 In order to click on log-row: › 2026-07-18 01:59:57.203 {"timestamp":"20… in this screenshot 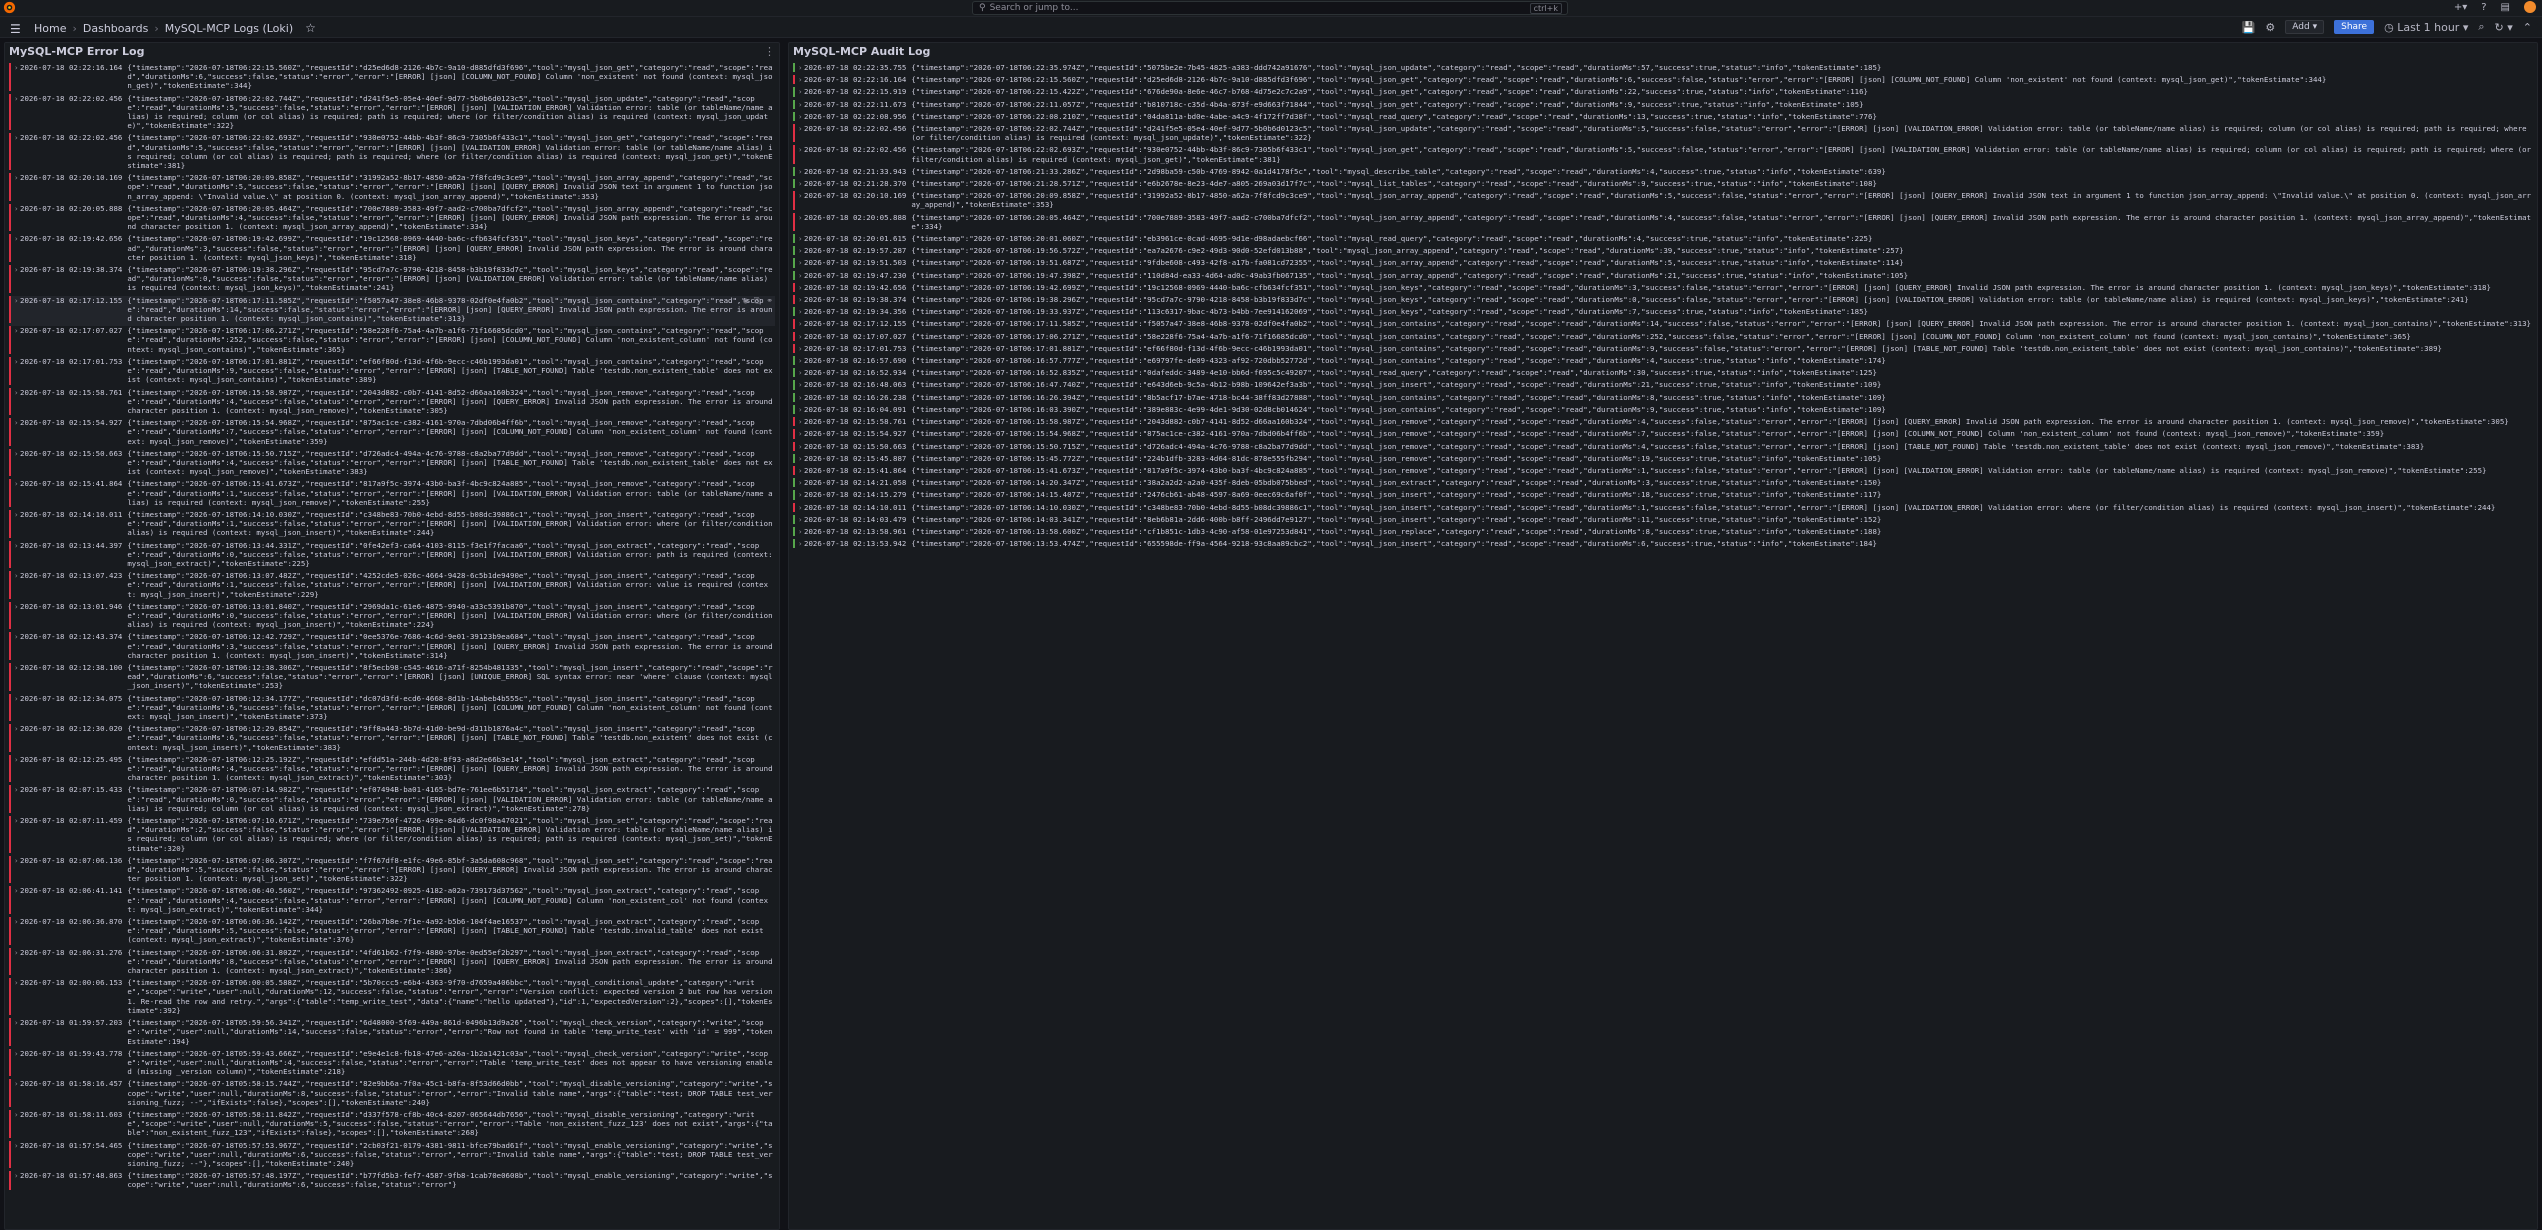, I will do `click(392, 1033)`.